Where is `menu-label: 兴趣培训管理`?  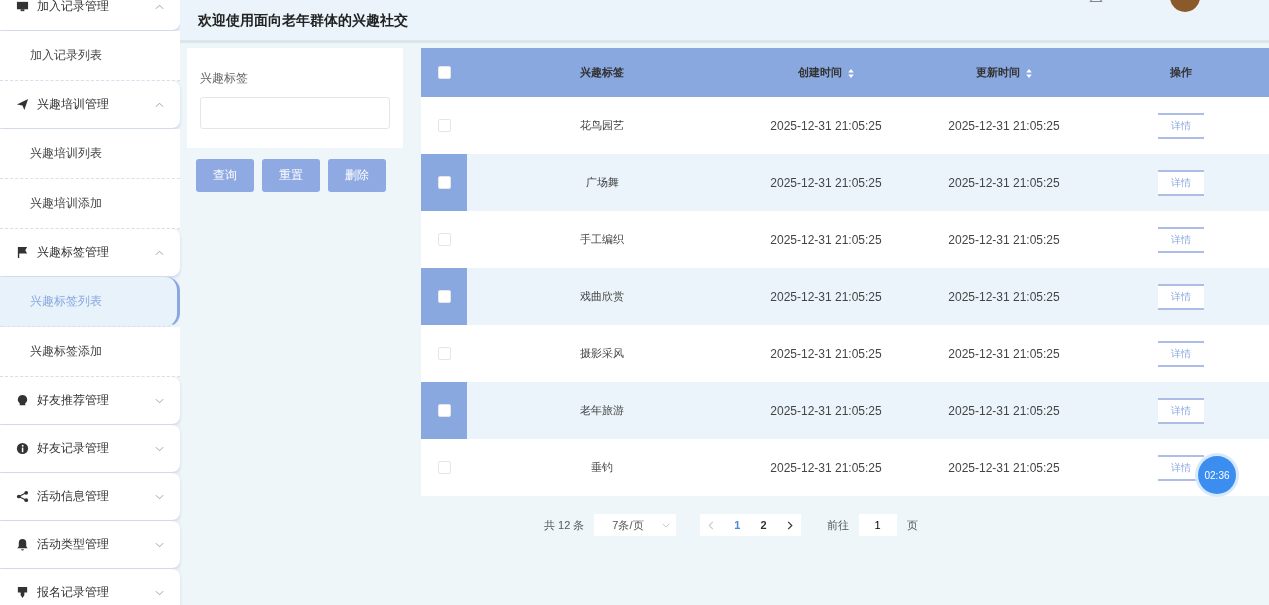 menu-label: 兴趣培训管理 is located at coordinates (73, 104).